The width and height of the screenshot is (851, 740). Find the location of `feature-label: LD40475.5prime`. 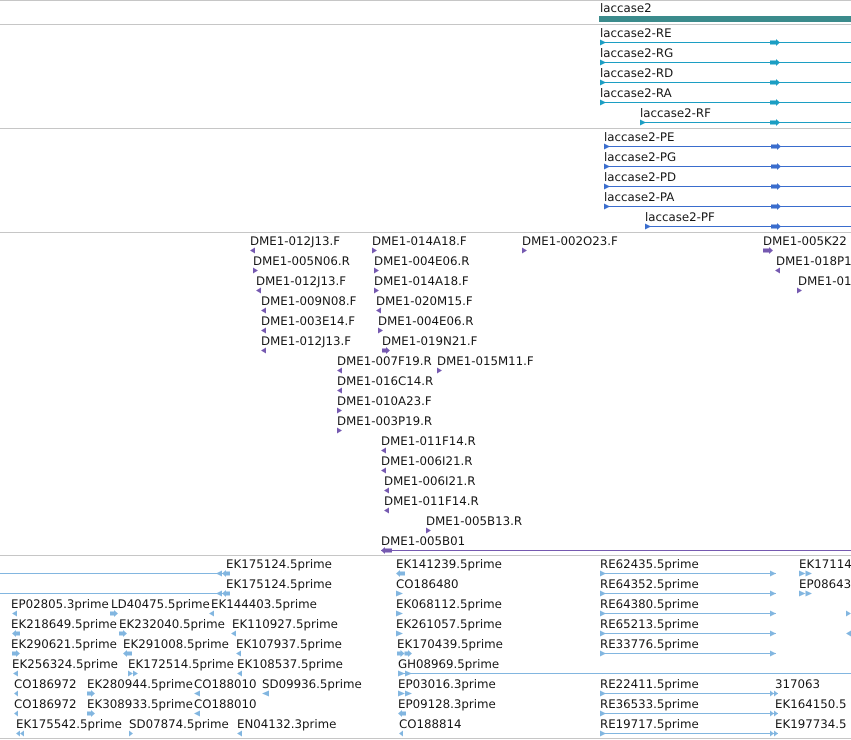

feature-label: LD40475.5prime is located at coordinates (160, 604).